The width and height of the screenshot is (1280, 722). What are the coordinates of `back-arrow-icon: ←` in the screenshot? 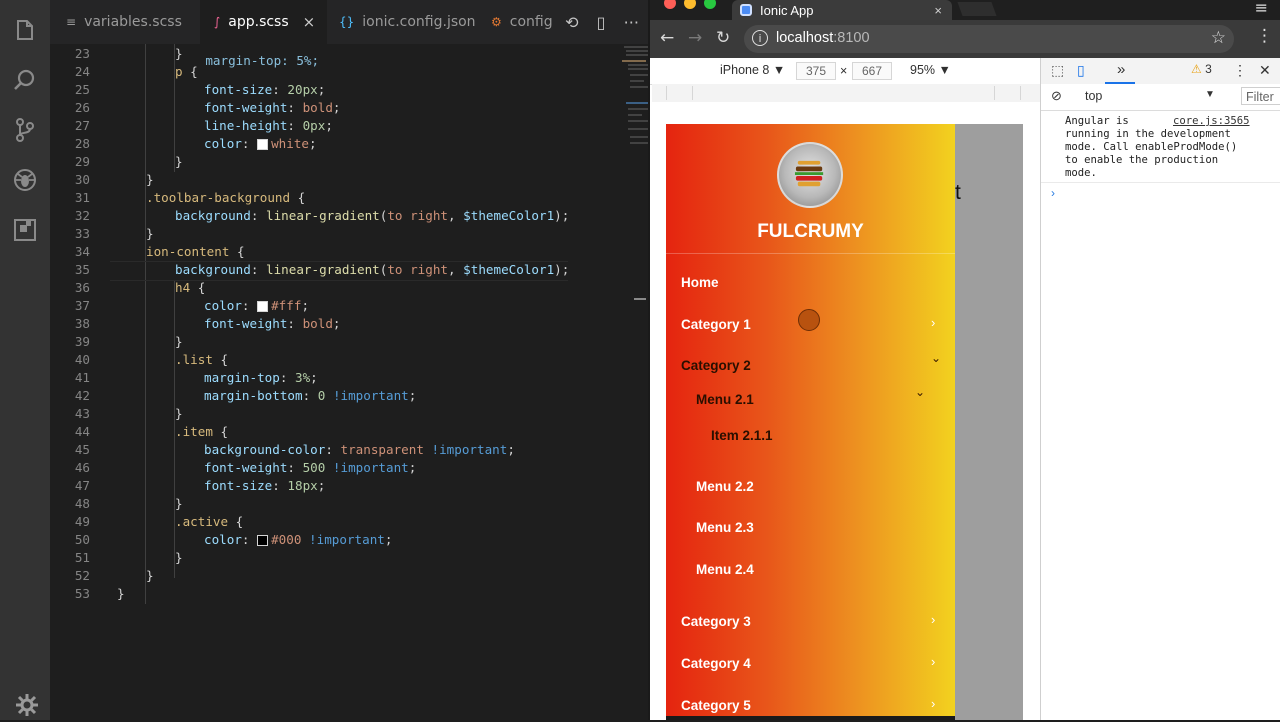 It's located at (667, 38).